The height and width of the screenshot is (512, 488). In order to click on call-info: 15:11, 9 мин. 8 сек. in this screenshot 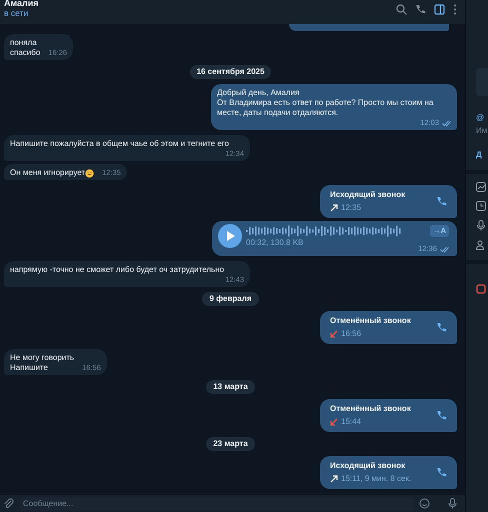, I will do `click(376, 479)`.